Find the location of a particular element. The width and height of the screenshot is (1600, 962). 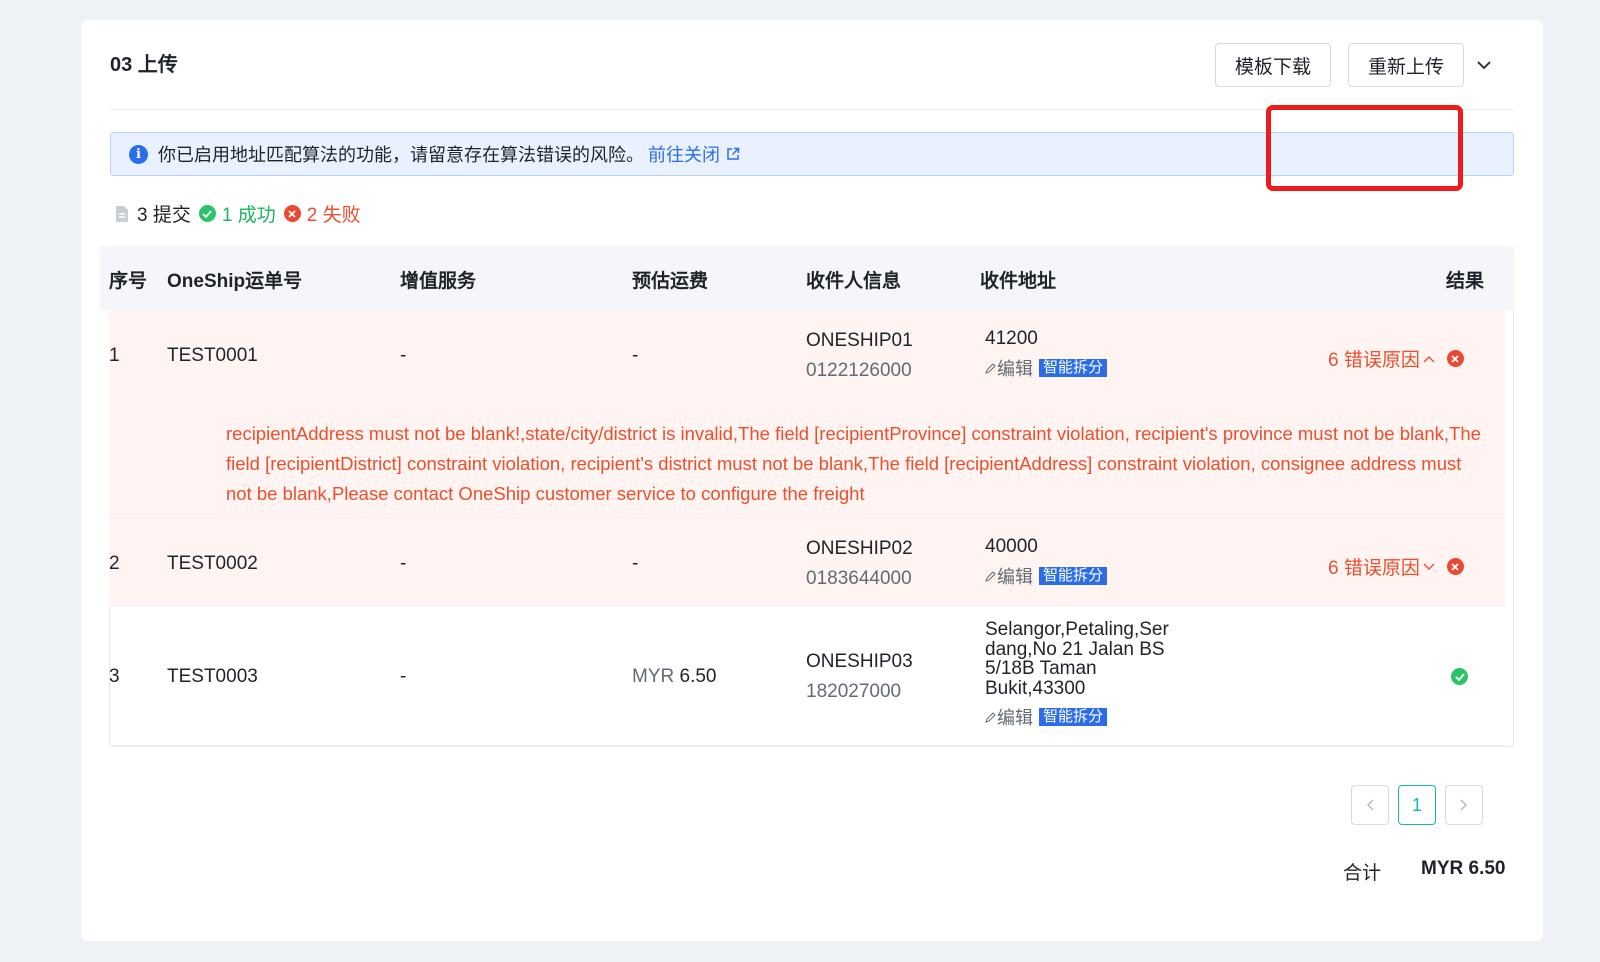

fee-amount: 6.50 is located at coordinates (698, 676).